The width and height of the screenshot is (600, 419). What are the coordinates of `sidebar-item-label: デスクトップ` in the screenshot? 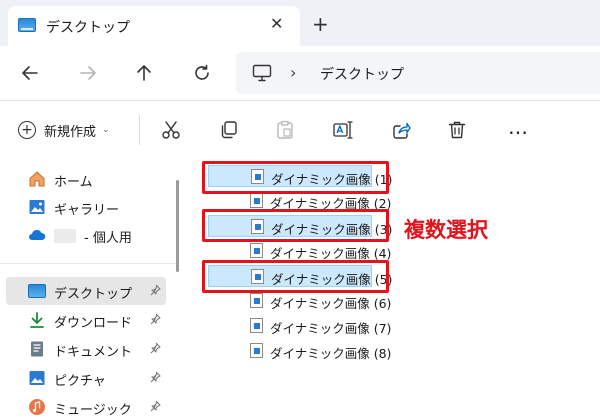 It's located at (93, 294).